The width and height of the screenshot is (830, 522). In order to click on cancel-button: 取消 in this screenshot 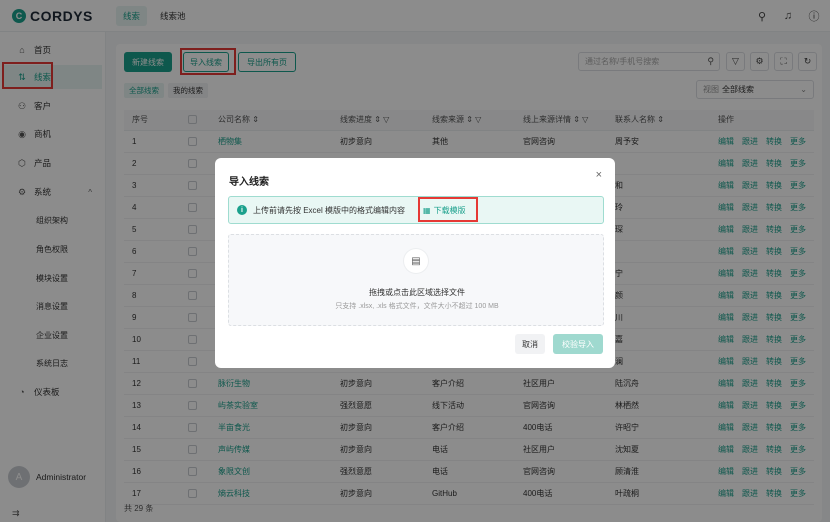, I will do `click(530, 344)`.